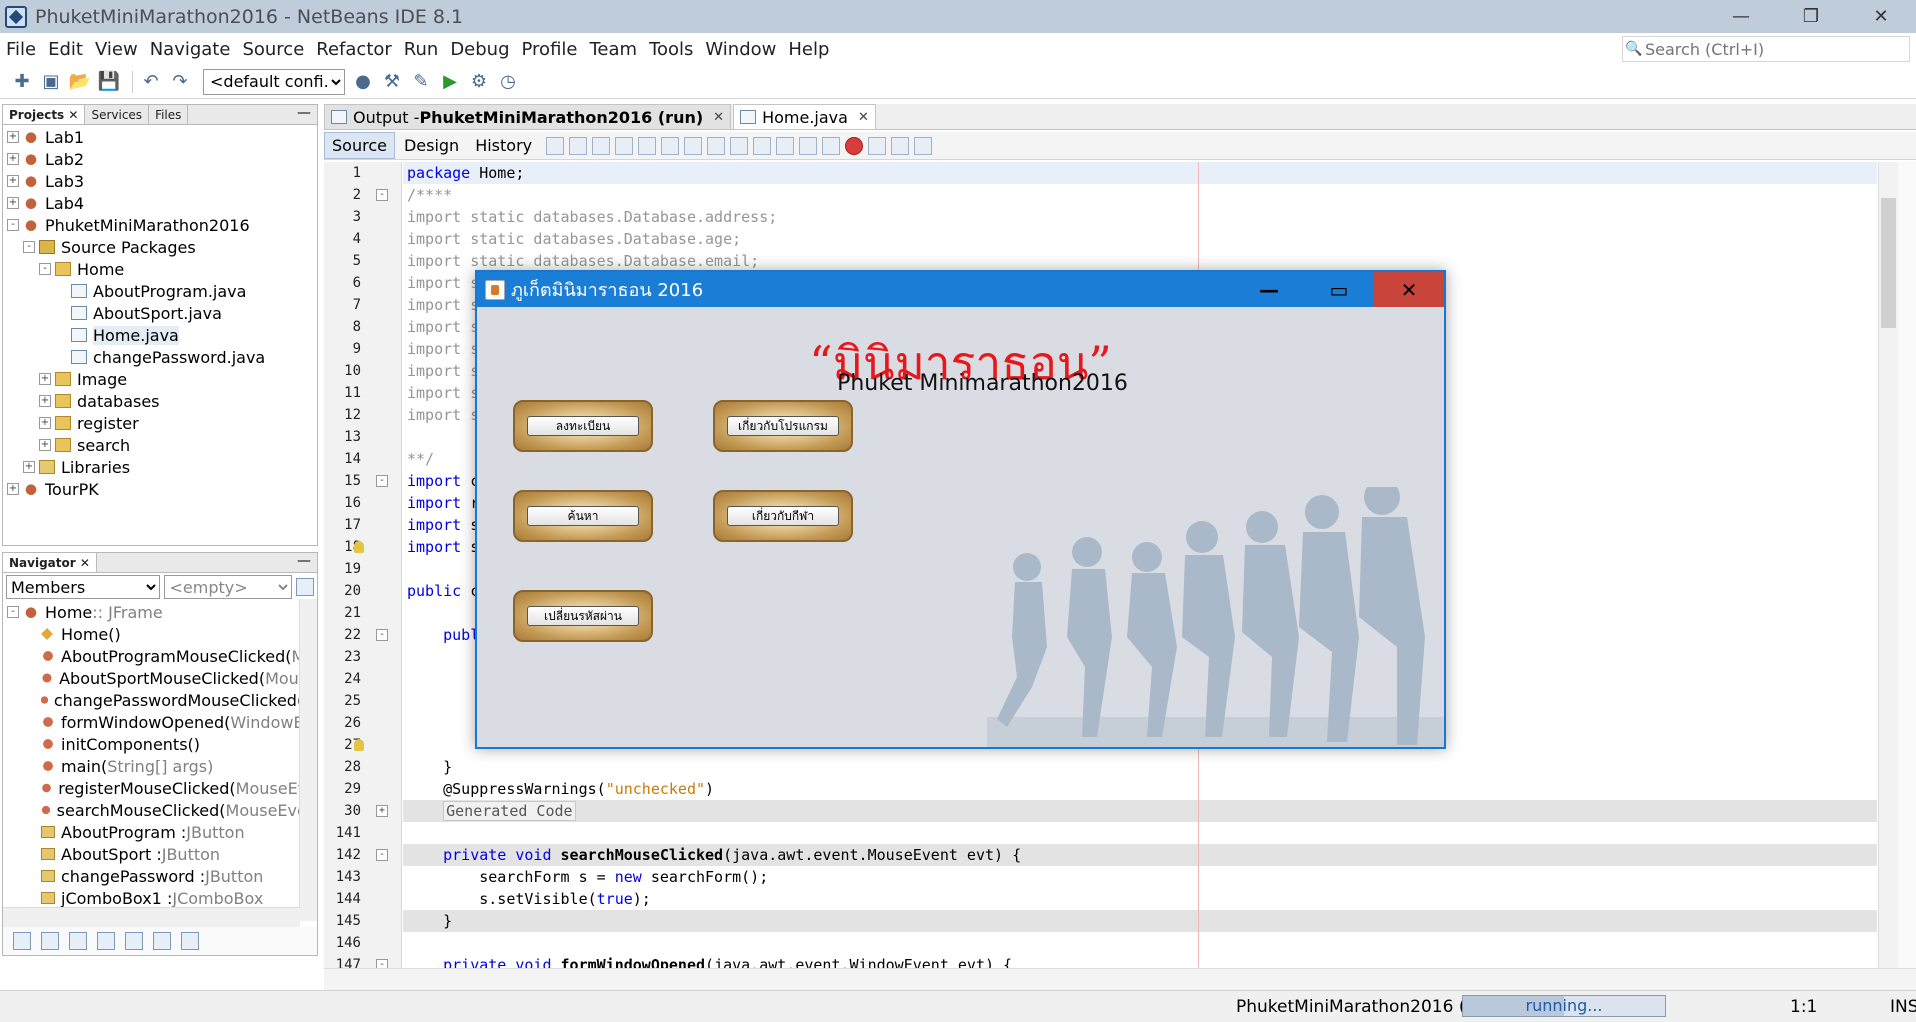 The image size is (1916, 1022). Describe the element at coordinates (160, 203) in the screenshot. I see `tree-node: + Lab4` at that location.